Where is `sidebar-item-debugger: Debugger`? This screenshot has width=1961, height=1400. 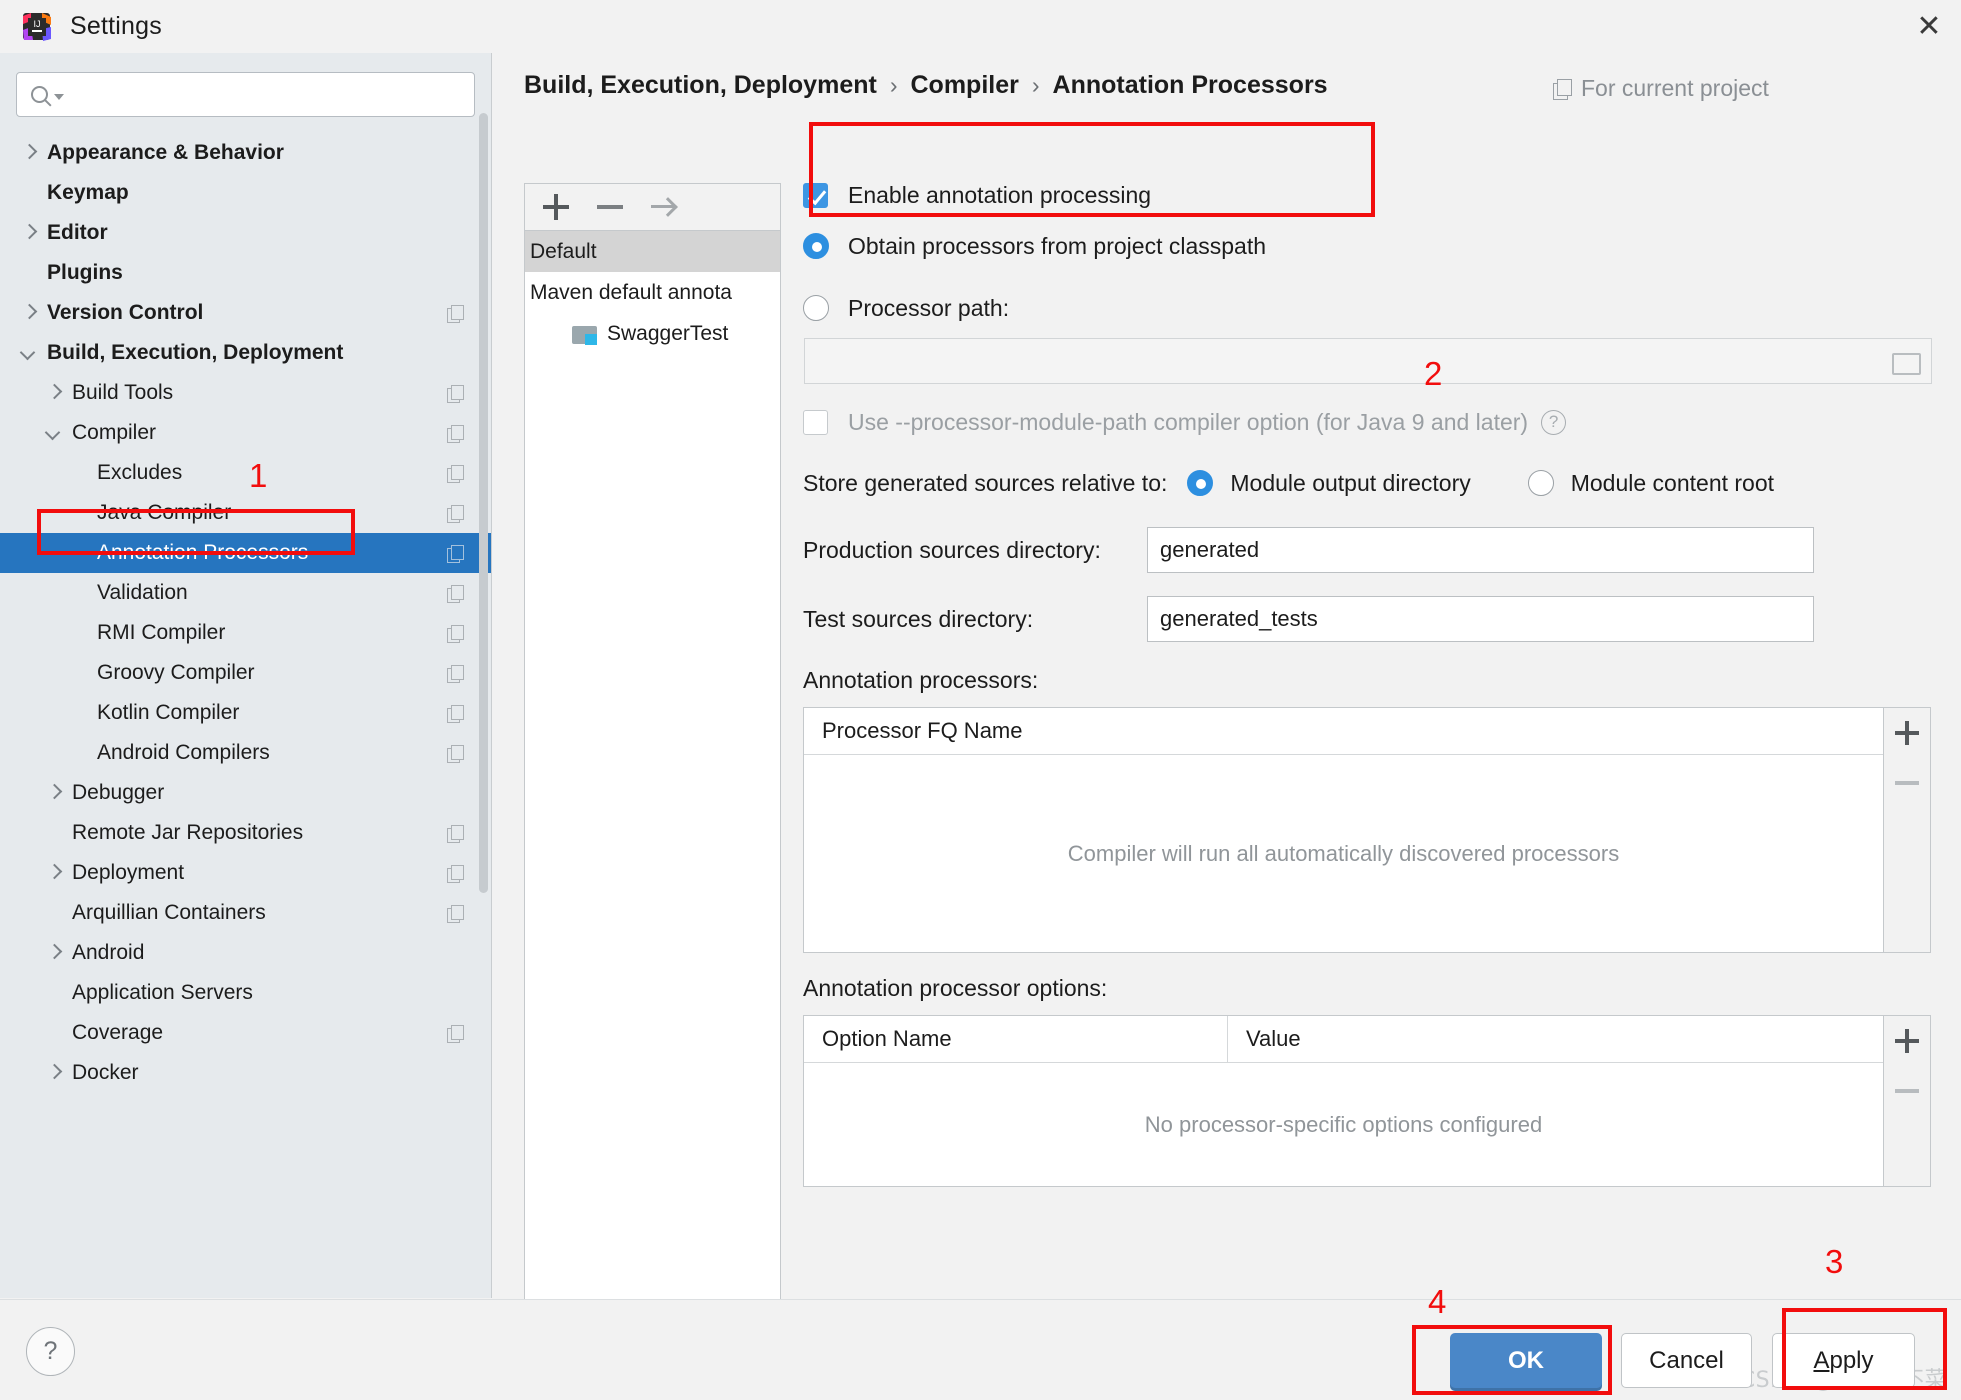
sidebar-item-debugger: Debugger is located at coordinates (245, 793).